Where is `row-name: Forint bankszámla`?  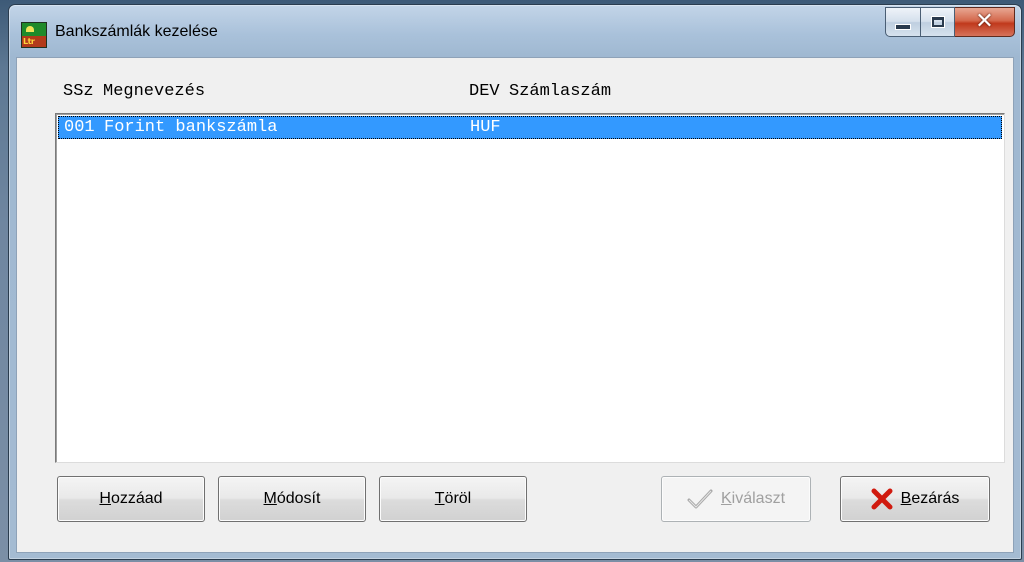 row-name: Forint bankszámla is located at coordinates (191, 127).